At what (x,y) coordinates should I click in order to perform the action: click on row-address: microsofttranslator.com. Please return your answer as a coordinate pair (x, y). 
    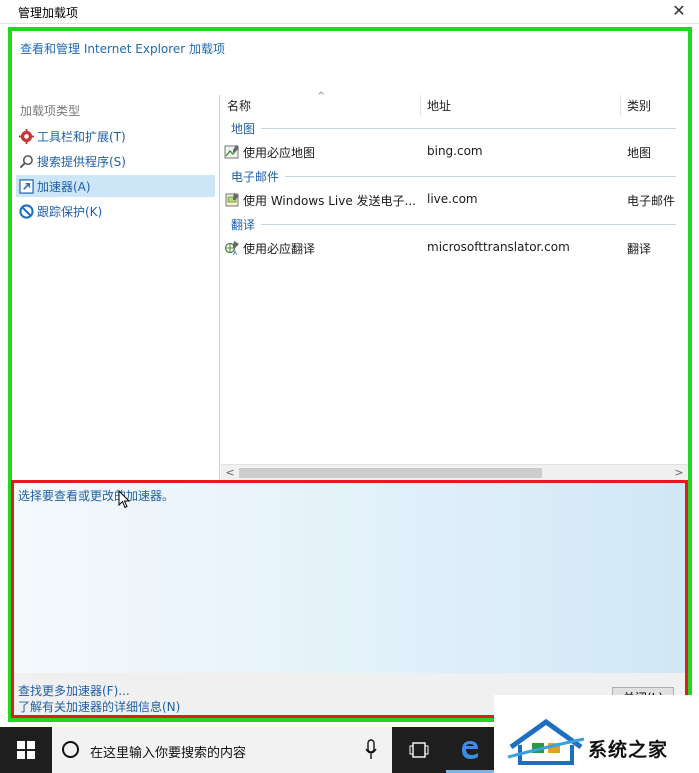
    Looking at the image, I should click on (498, 247).